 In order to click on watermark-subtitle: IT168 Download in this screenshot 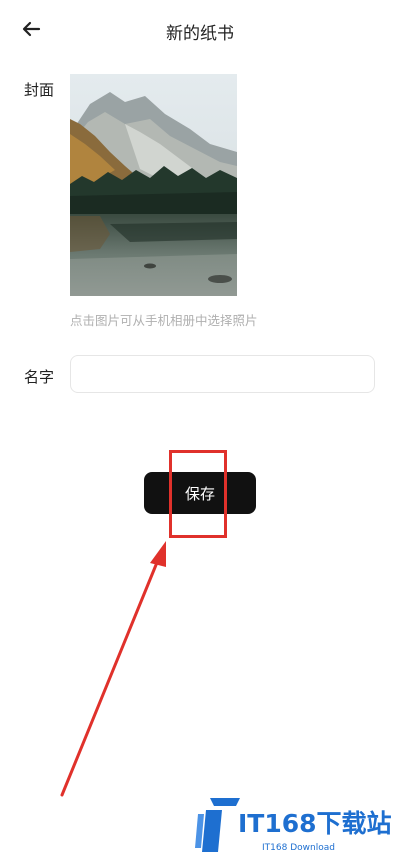, I will do `click(298, 848)`.